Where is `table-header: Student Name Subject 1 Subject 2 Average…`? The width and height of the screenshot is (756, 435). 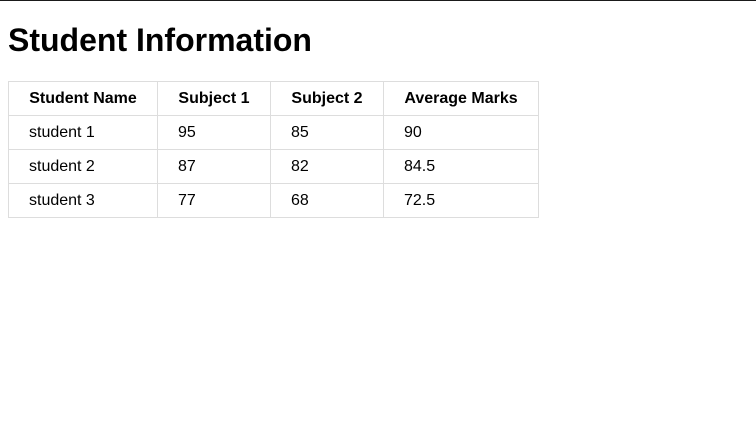
table-header: Student Name Subject 1 Subject 2 Average… is located at coordinates (273, 98).